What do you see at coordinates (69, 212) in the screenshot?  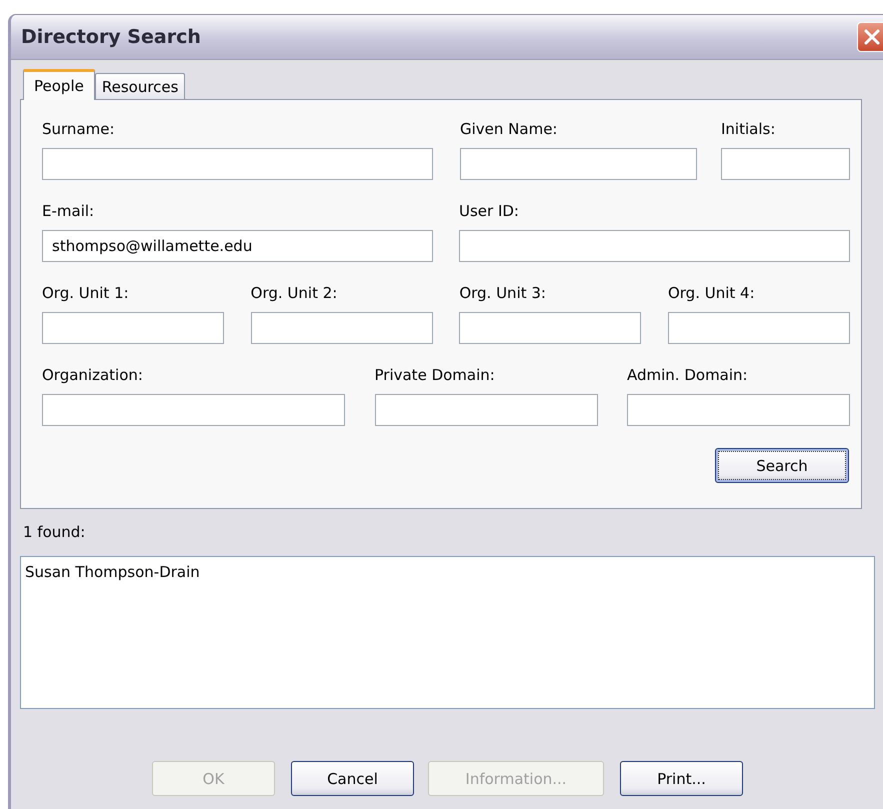 I see `field-label: E-mail:` at bounding box center [69, 212].